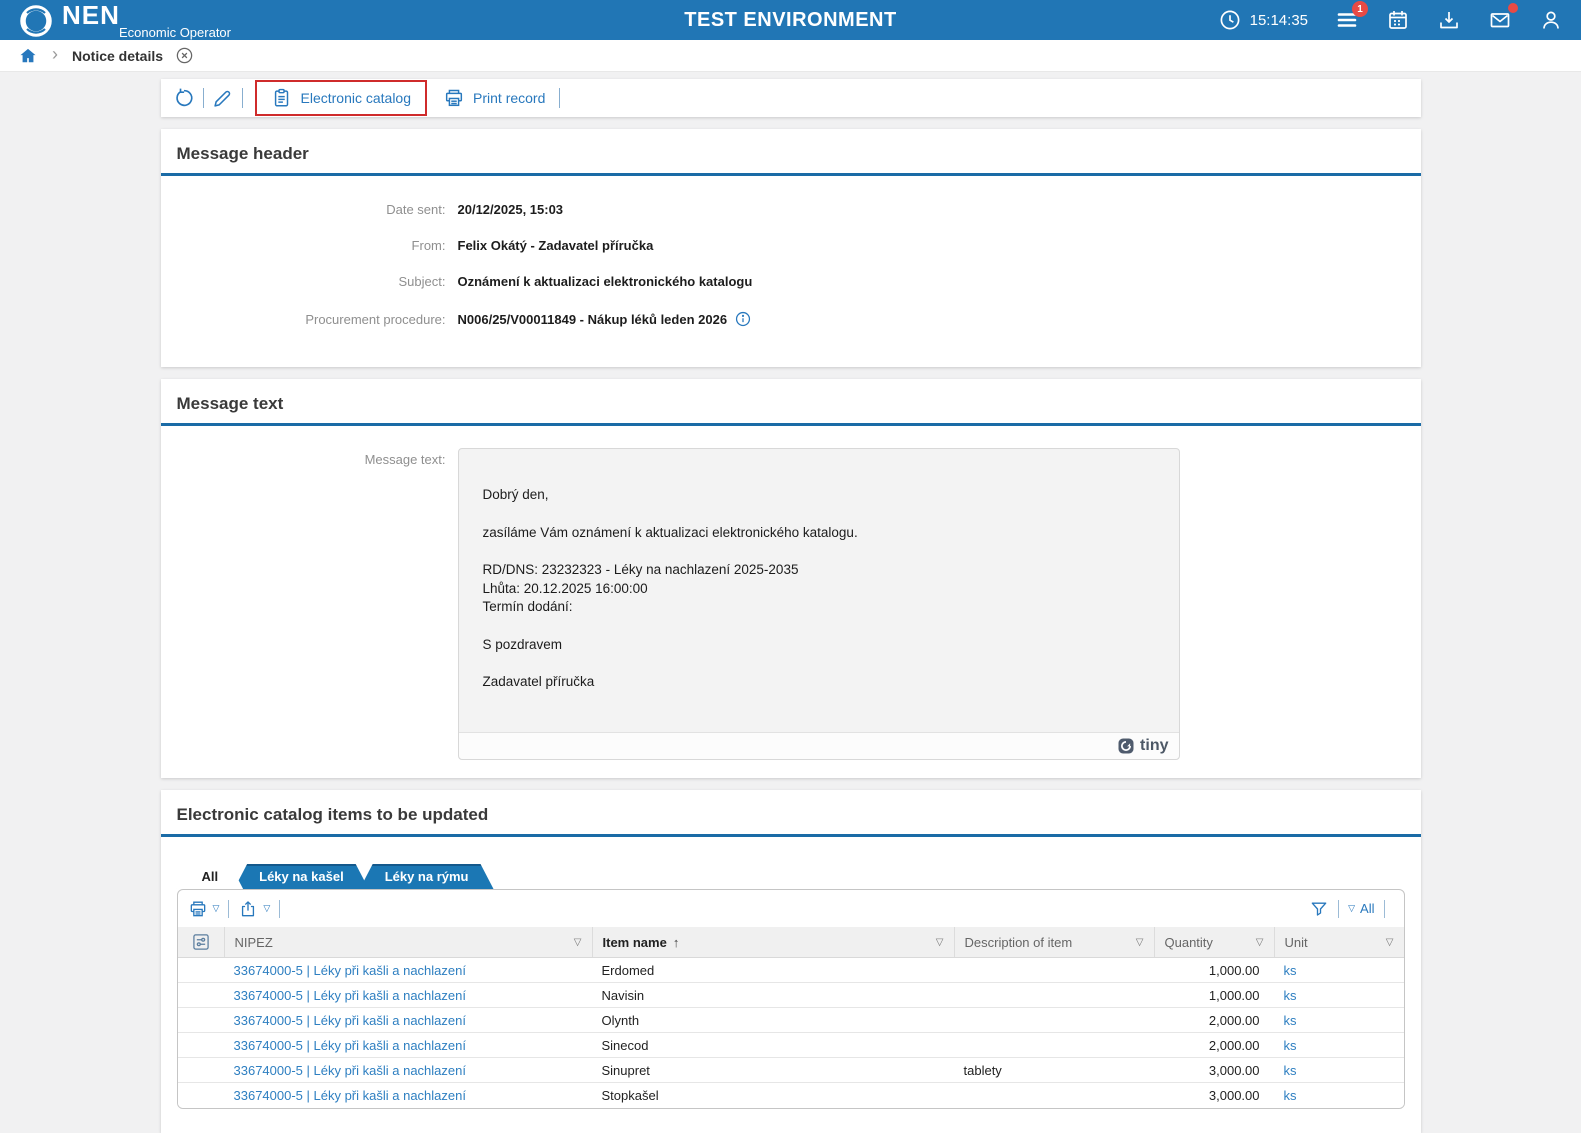  Describe the element at coordinates (210, 876) in the screenshot. I see `tab-all: All` at that location.